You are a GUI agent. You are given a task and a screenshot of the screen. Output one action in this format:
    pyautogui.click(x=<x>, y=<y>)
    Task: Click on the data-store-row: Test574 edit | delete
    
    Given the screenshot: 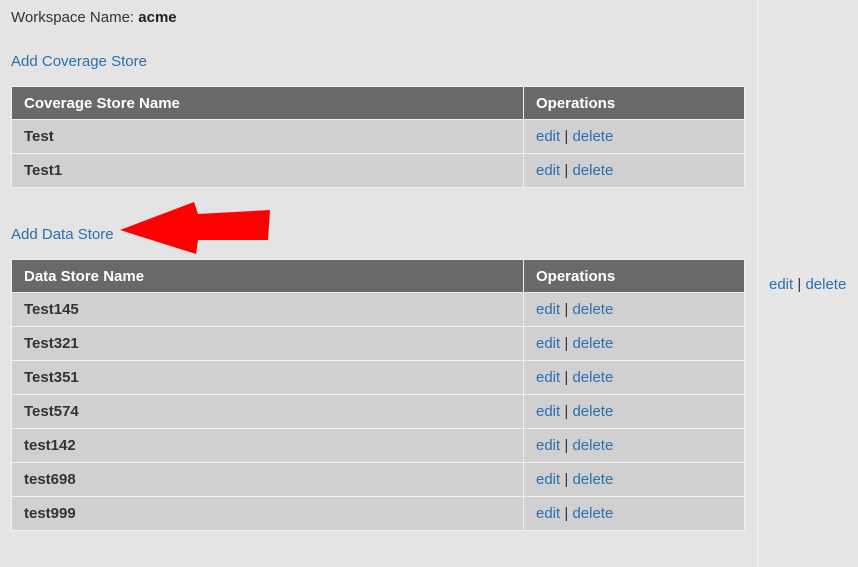 What is the action you would take?
    pyautogui.click(x=378, y=411)
    